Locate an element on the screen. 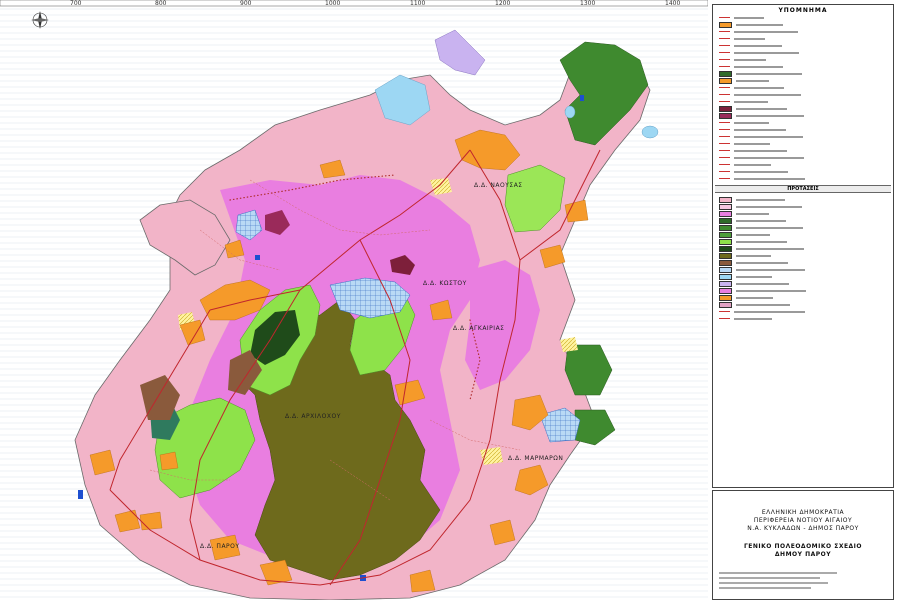 This screenshot has width=900, height=600. title-org-line-3: Ν.Α. ΚΥΚΛΑΔΩΝ - ΔΗΜΟΣ ΠΑΡΟΥ is located at coordinates (803, 528).